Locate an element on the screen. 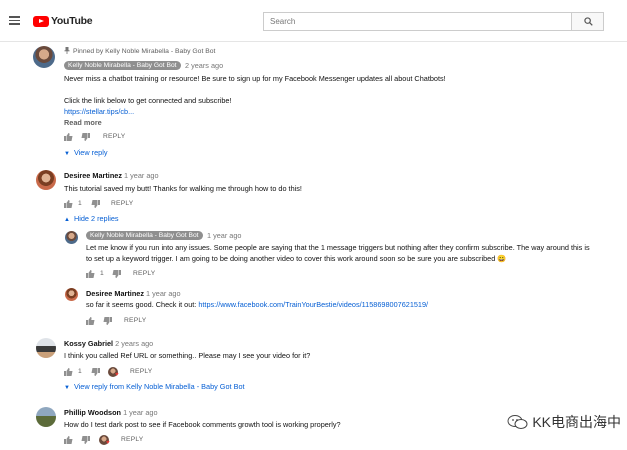 The image size is (627, 450). search-button is located at coordinates (587, 21).